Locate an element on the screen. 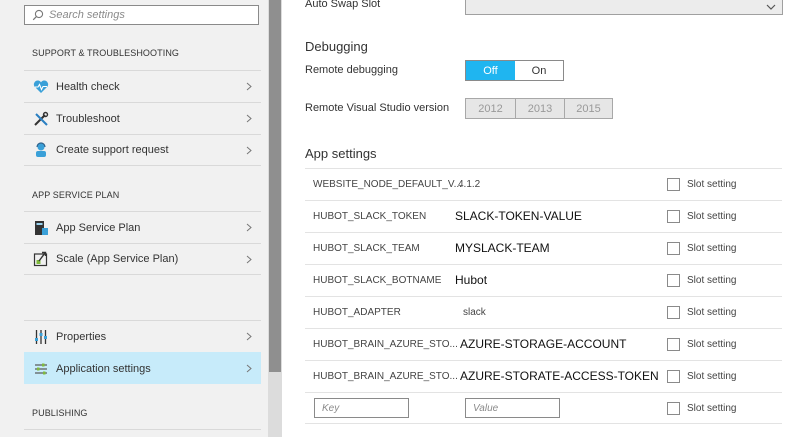 The height and width of the screenshot is (437, 800). app-setting-key: HUBOT_ADAPTER is located at coordinates (357, 312).